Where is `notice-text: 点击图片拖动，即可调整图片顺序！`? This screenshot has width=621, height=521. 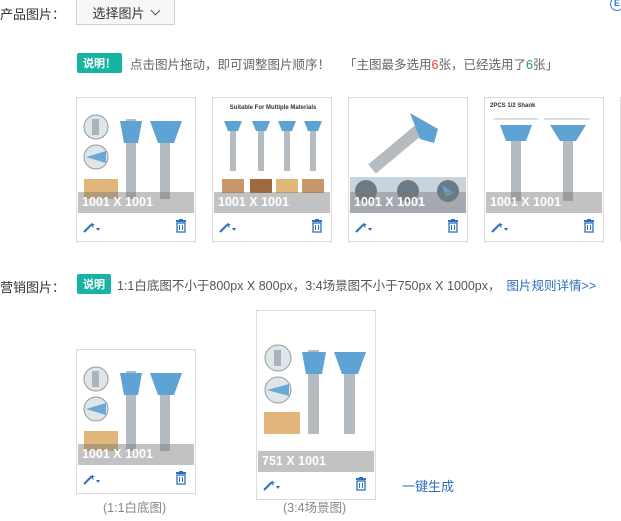 notice-text: 点击图片拖动，即可调整图片顺序！ is located at coordinates (230, 64).